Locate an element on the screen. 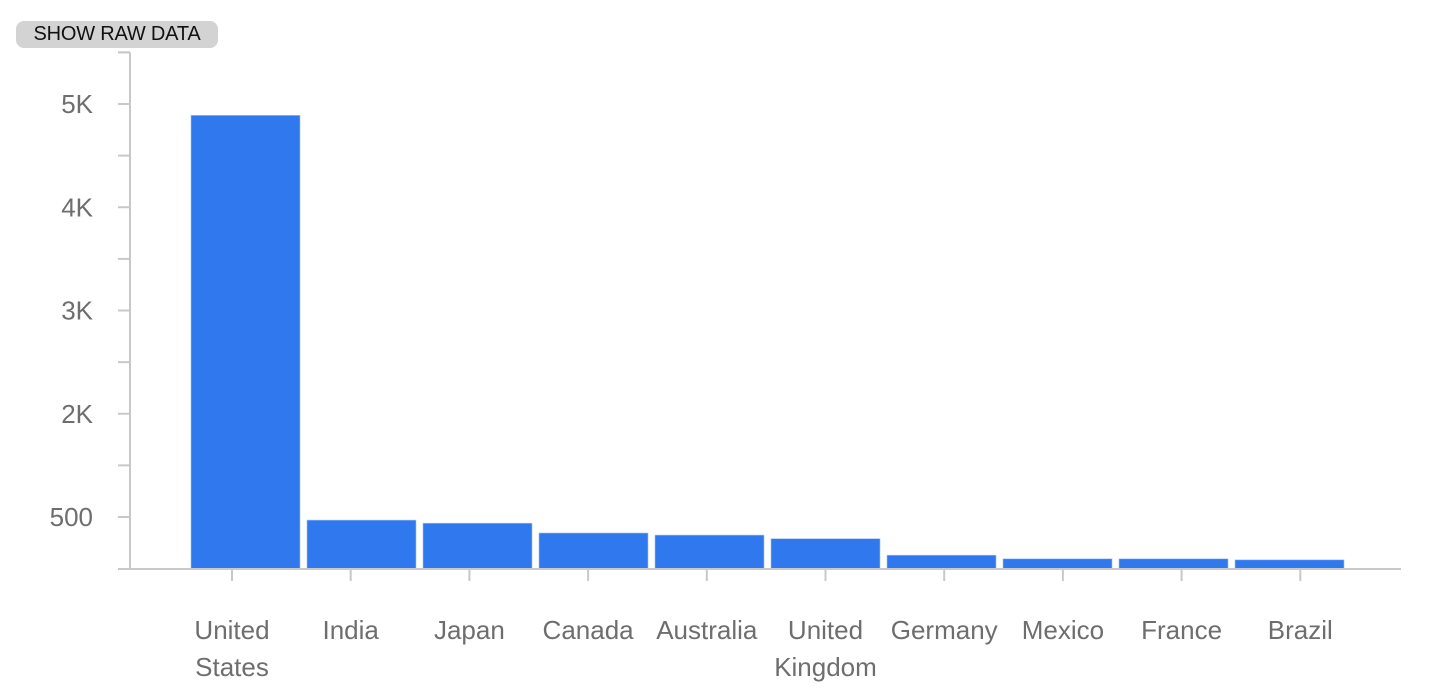 This screenshot has height=698, width=1442. x-tick-label: Brazil is located at coordinates (1300, 630).